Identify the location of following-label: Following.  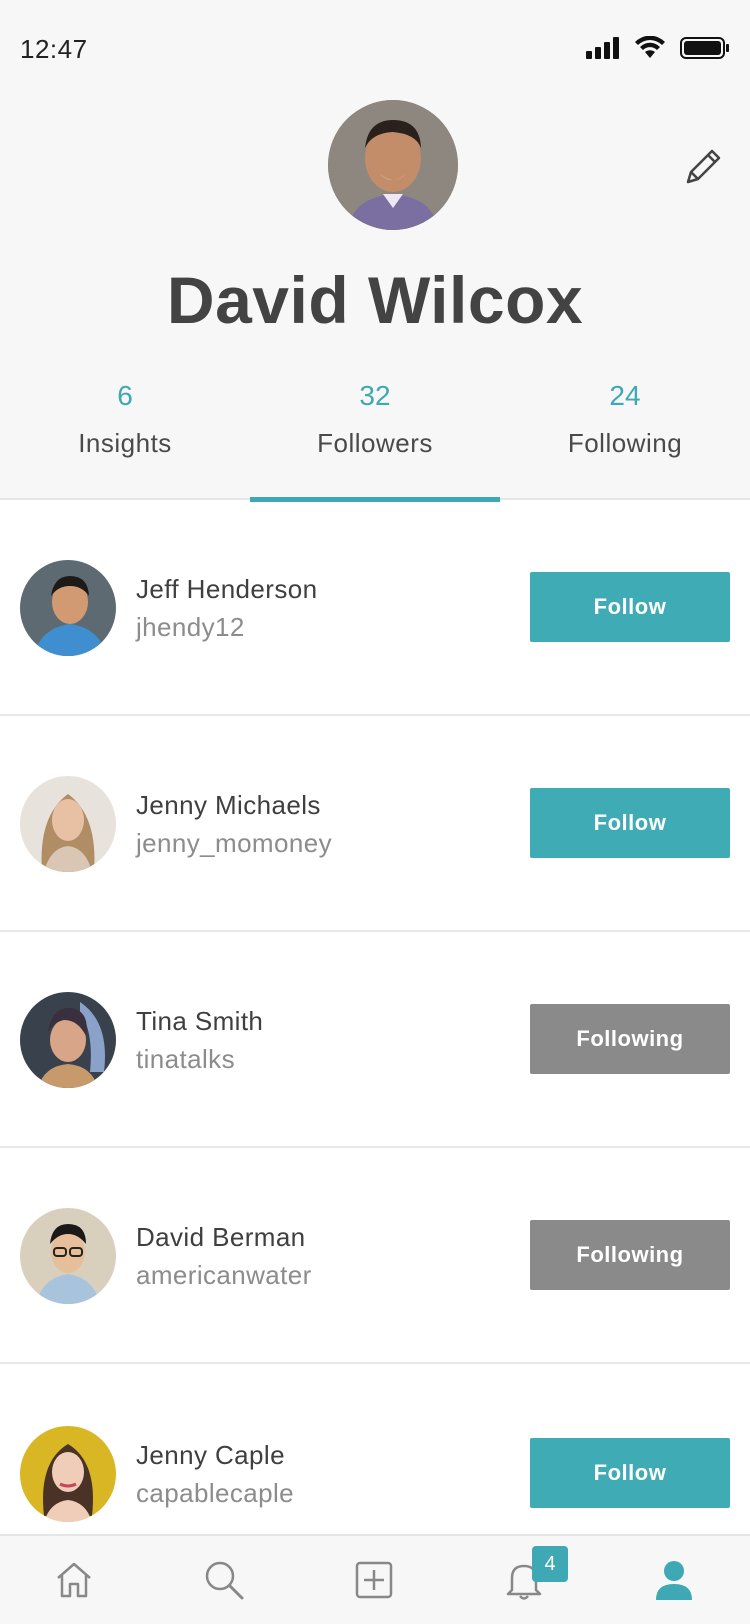
(625, 443).